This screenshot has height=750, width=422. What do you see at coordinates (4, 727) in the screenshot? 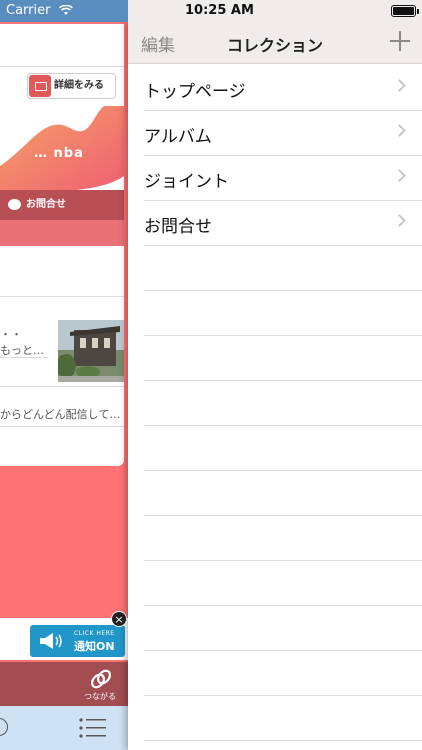
I see `home-icon` at bounding box center [4, 727].